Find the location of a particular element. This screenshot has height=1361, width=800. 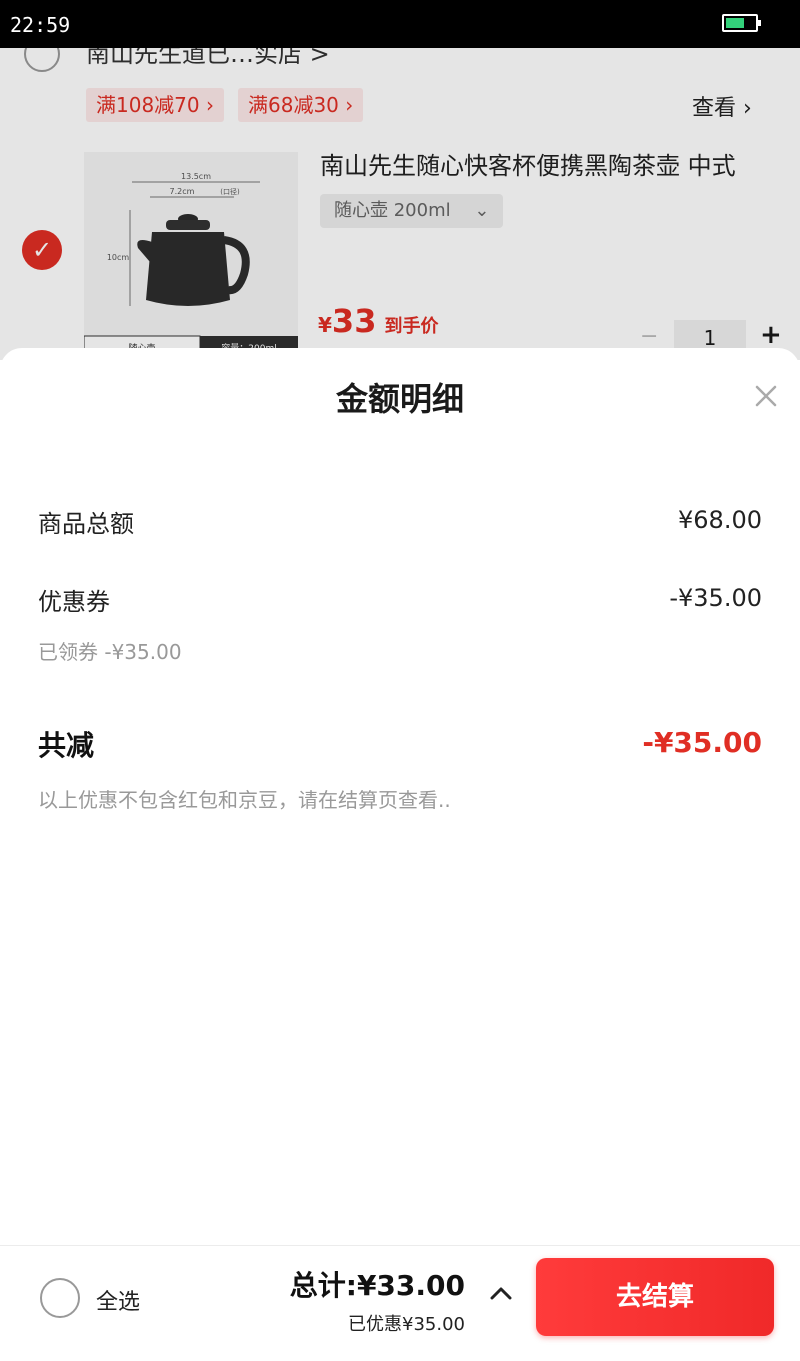

battery-icon is located at coordinates (741, 23).